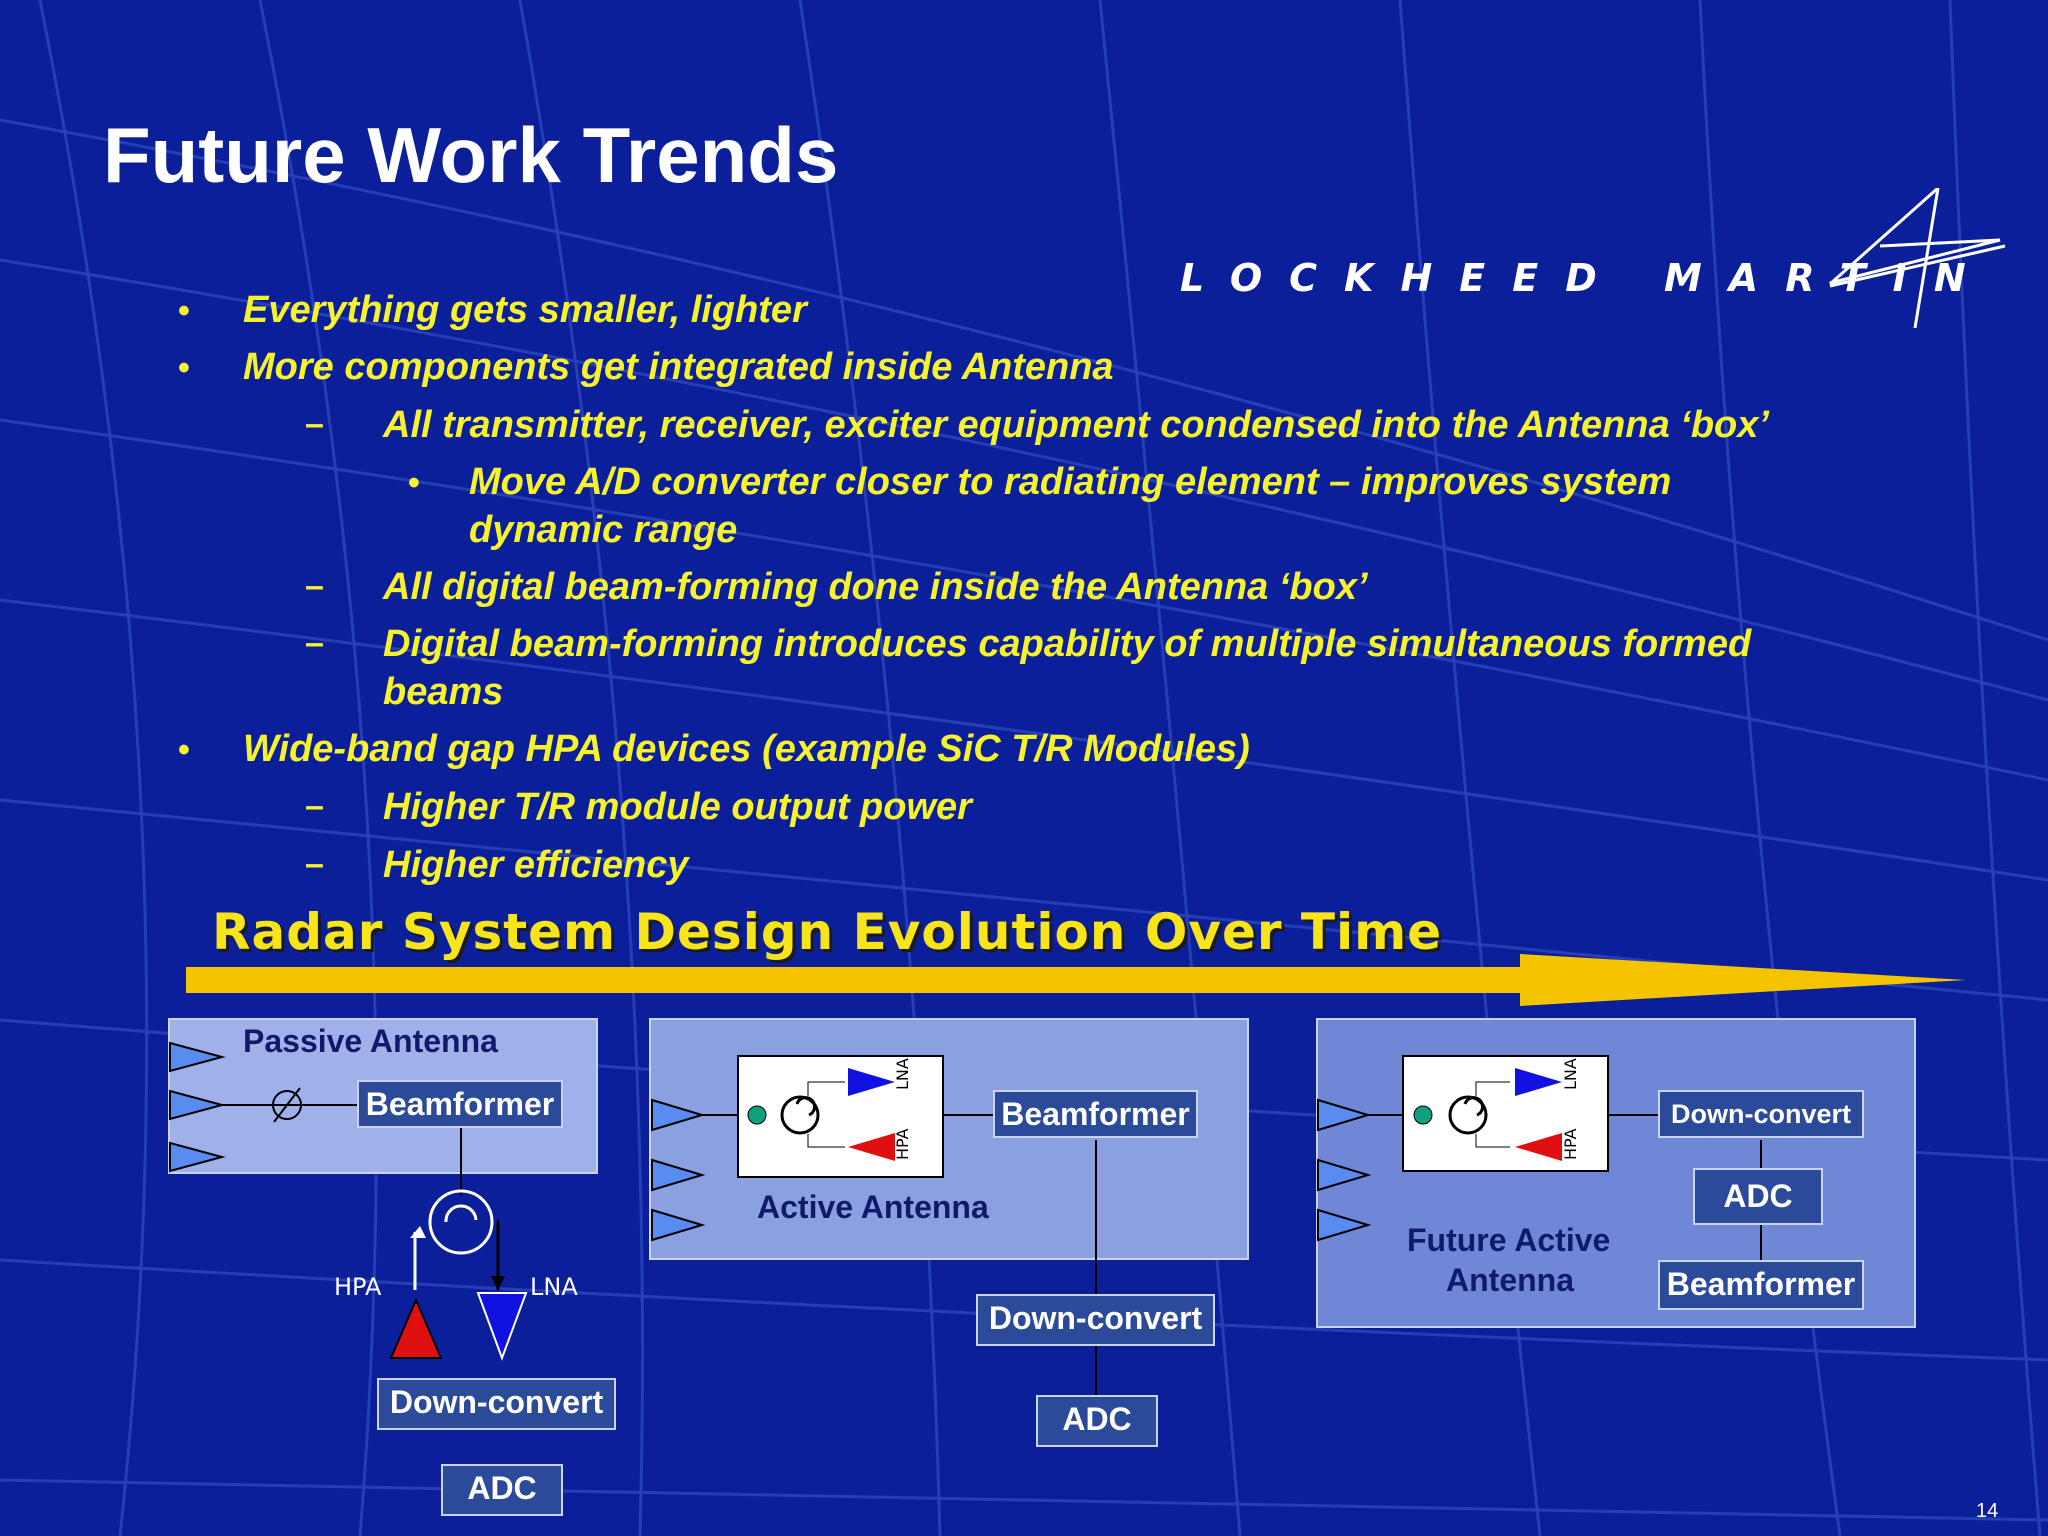  What do you see at coordinates (840, 1116) in the screenshot?
I see `tr-module-icon` at bounding box center [840, 1116].